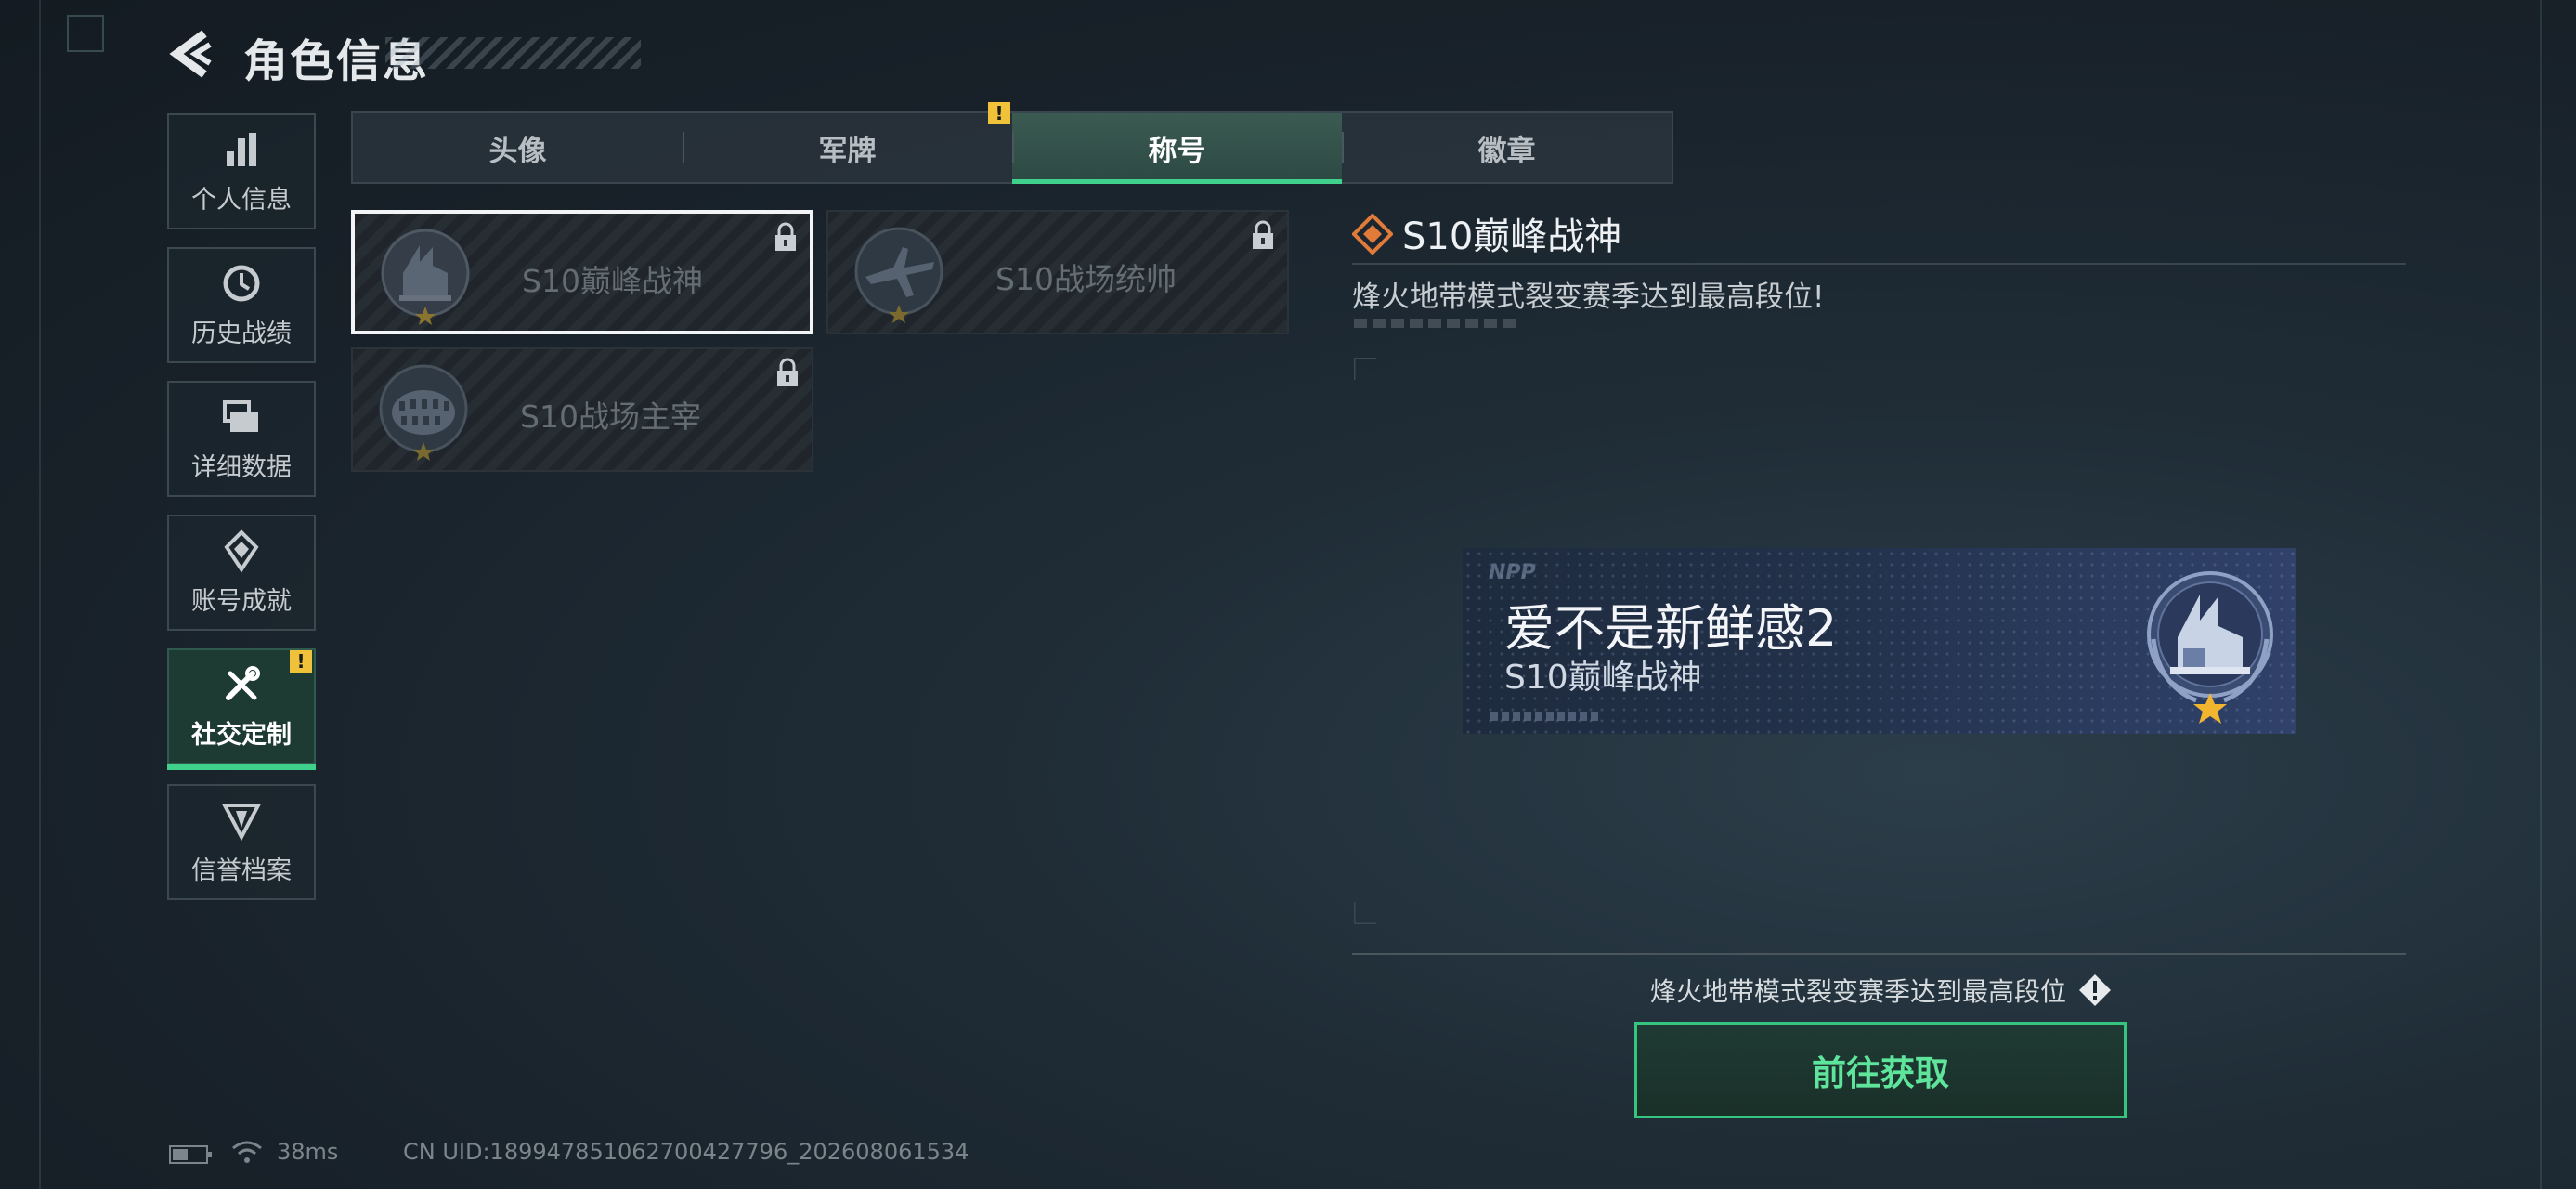 This screenshot has height=1189, width=2576. I want to click on title-diamond-icon, so click(1372, 235).